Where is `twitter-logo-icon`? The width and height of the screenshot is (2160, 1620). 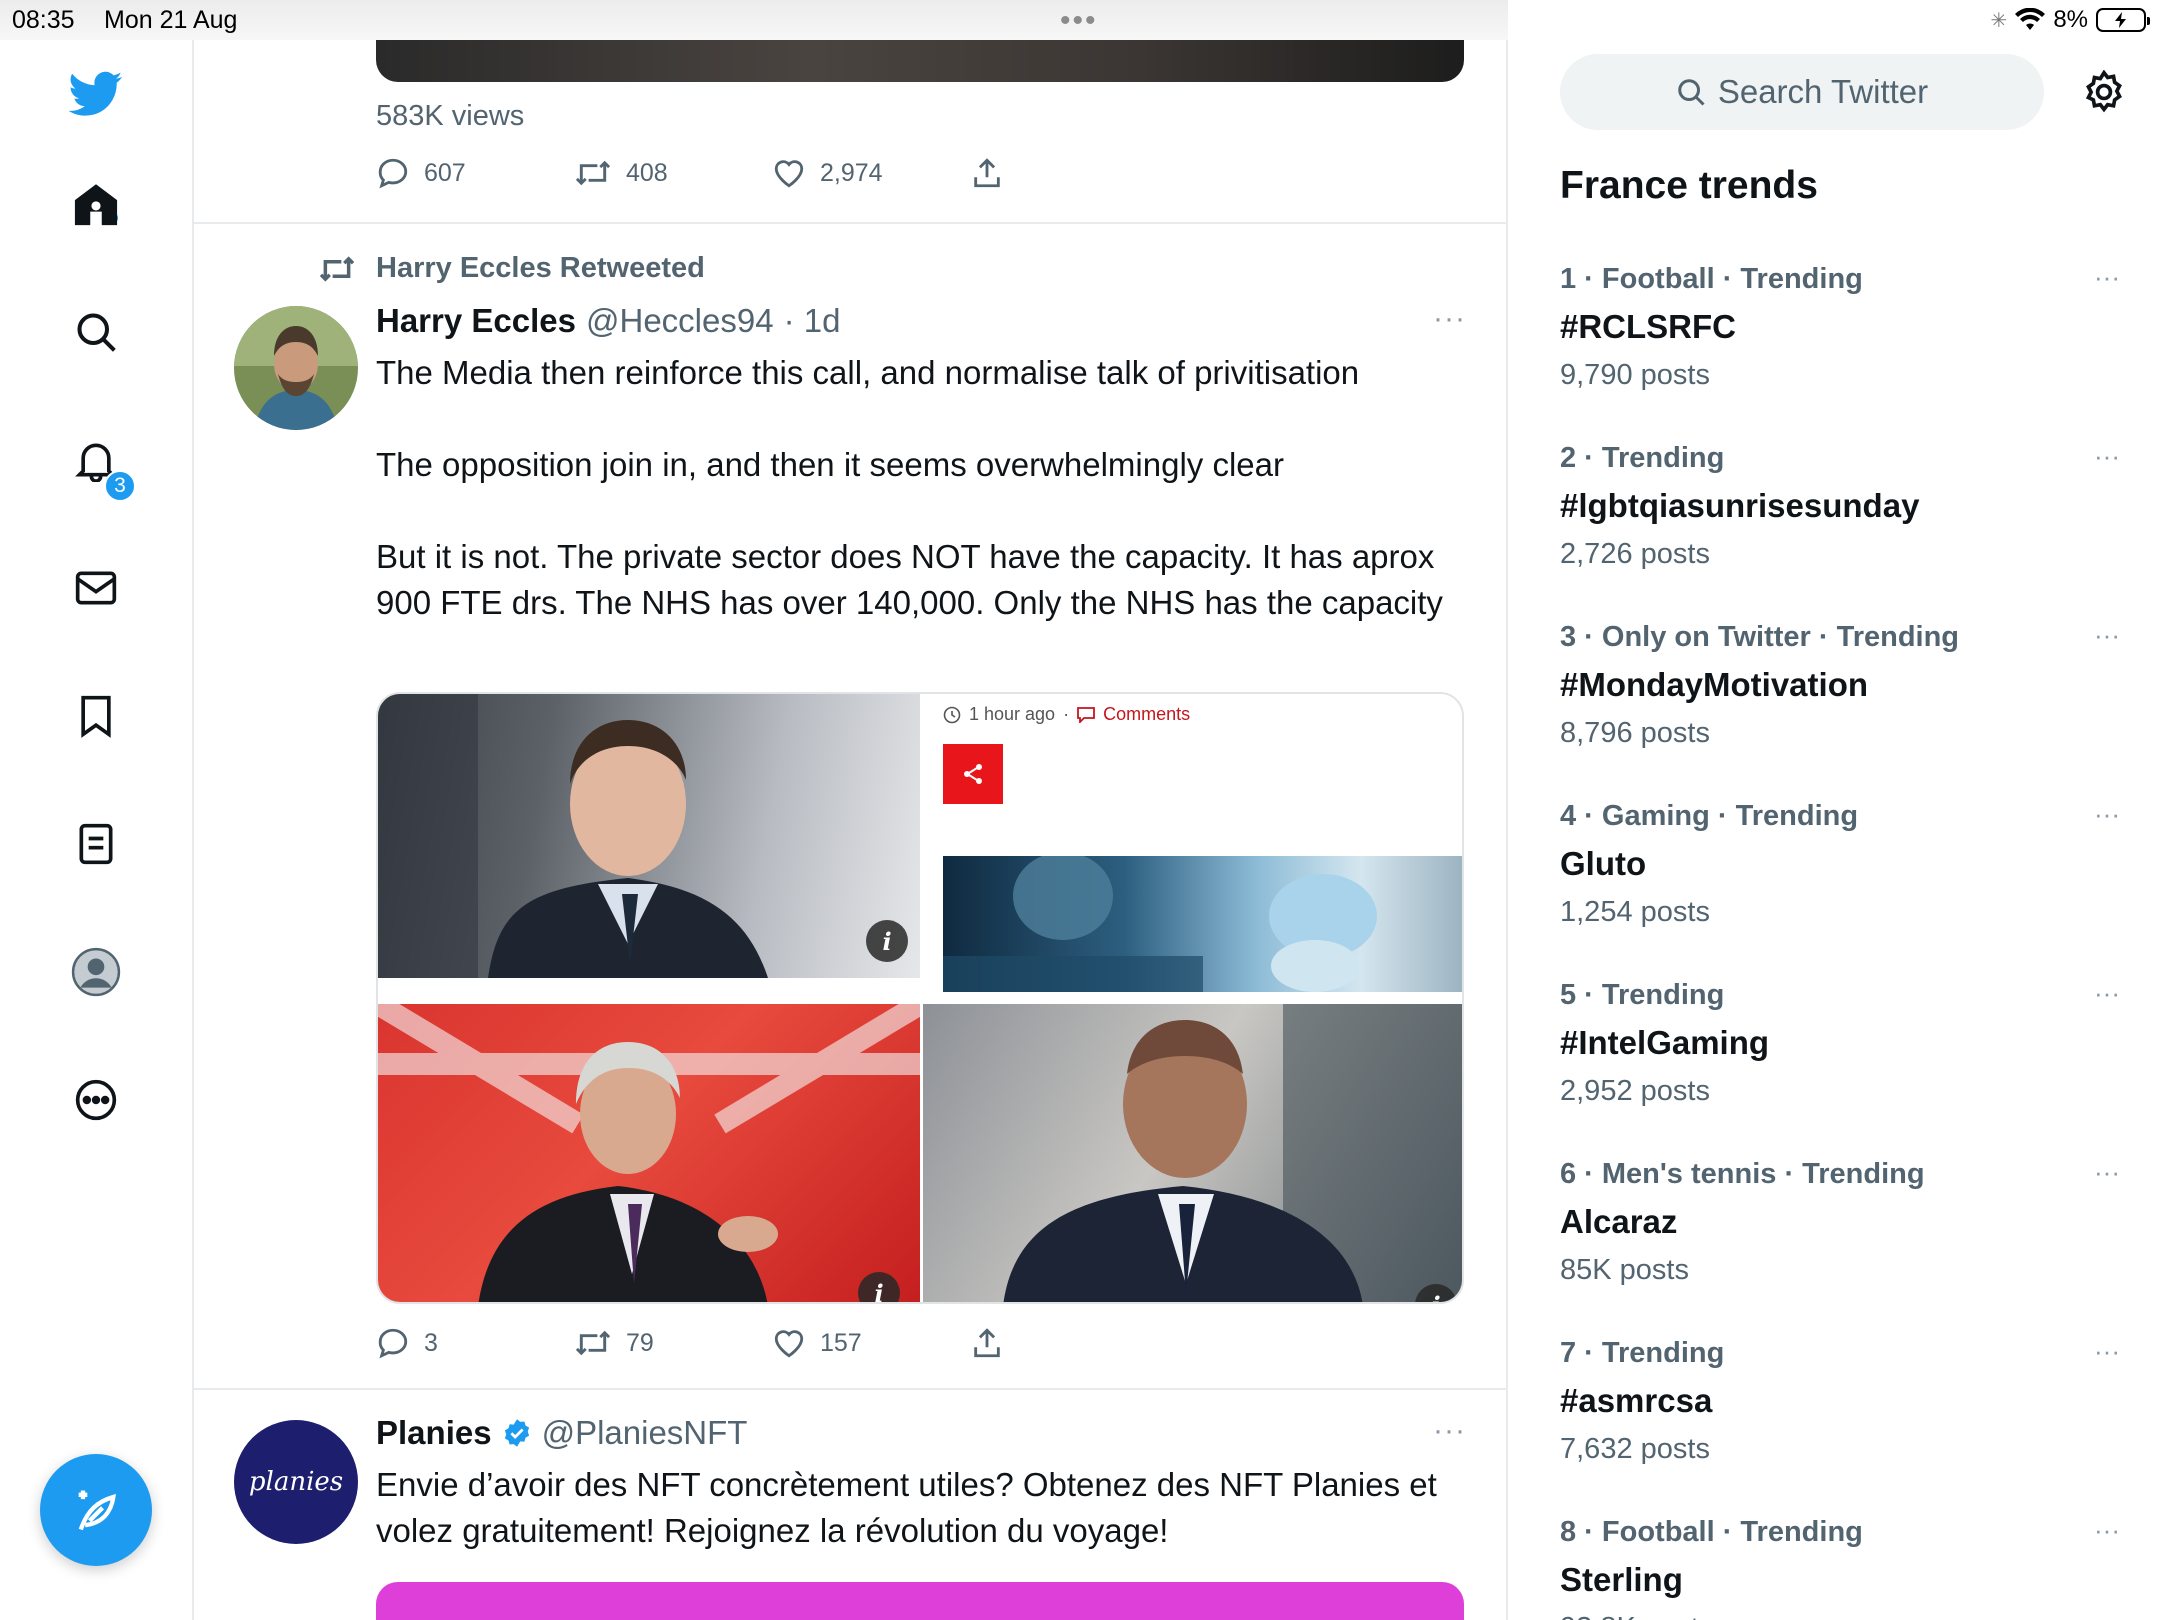
twitter-logo-icon is located at coordinates (96, 94).